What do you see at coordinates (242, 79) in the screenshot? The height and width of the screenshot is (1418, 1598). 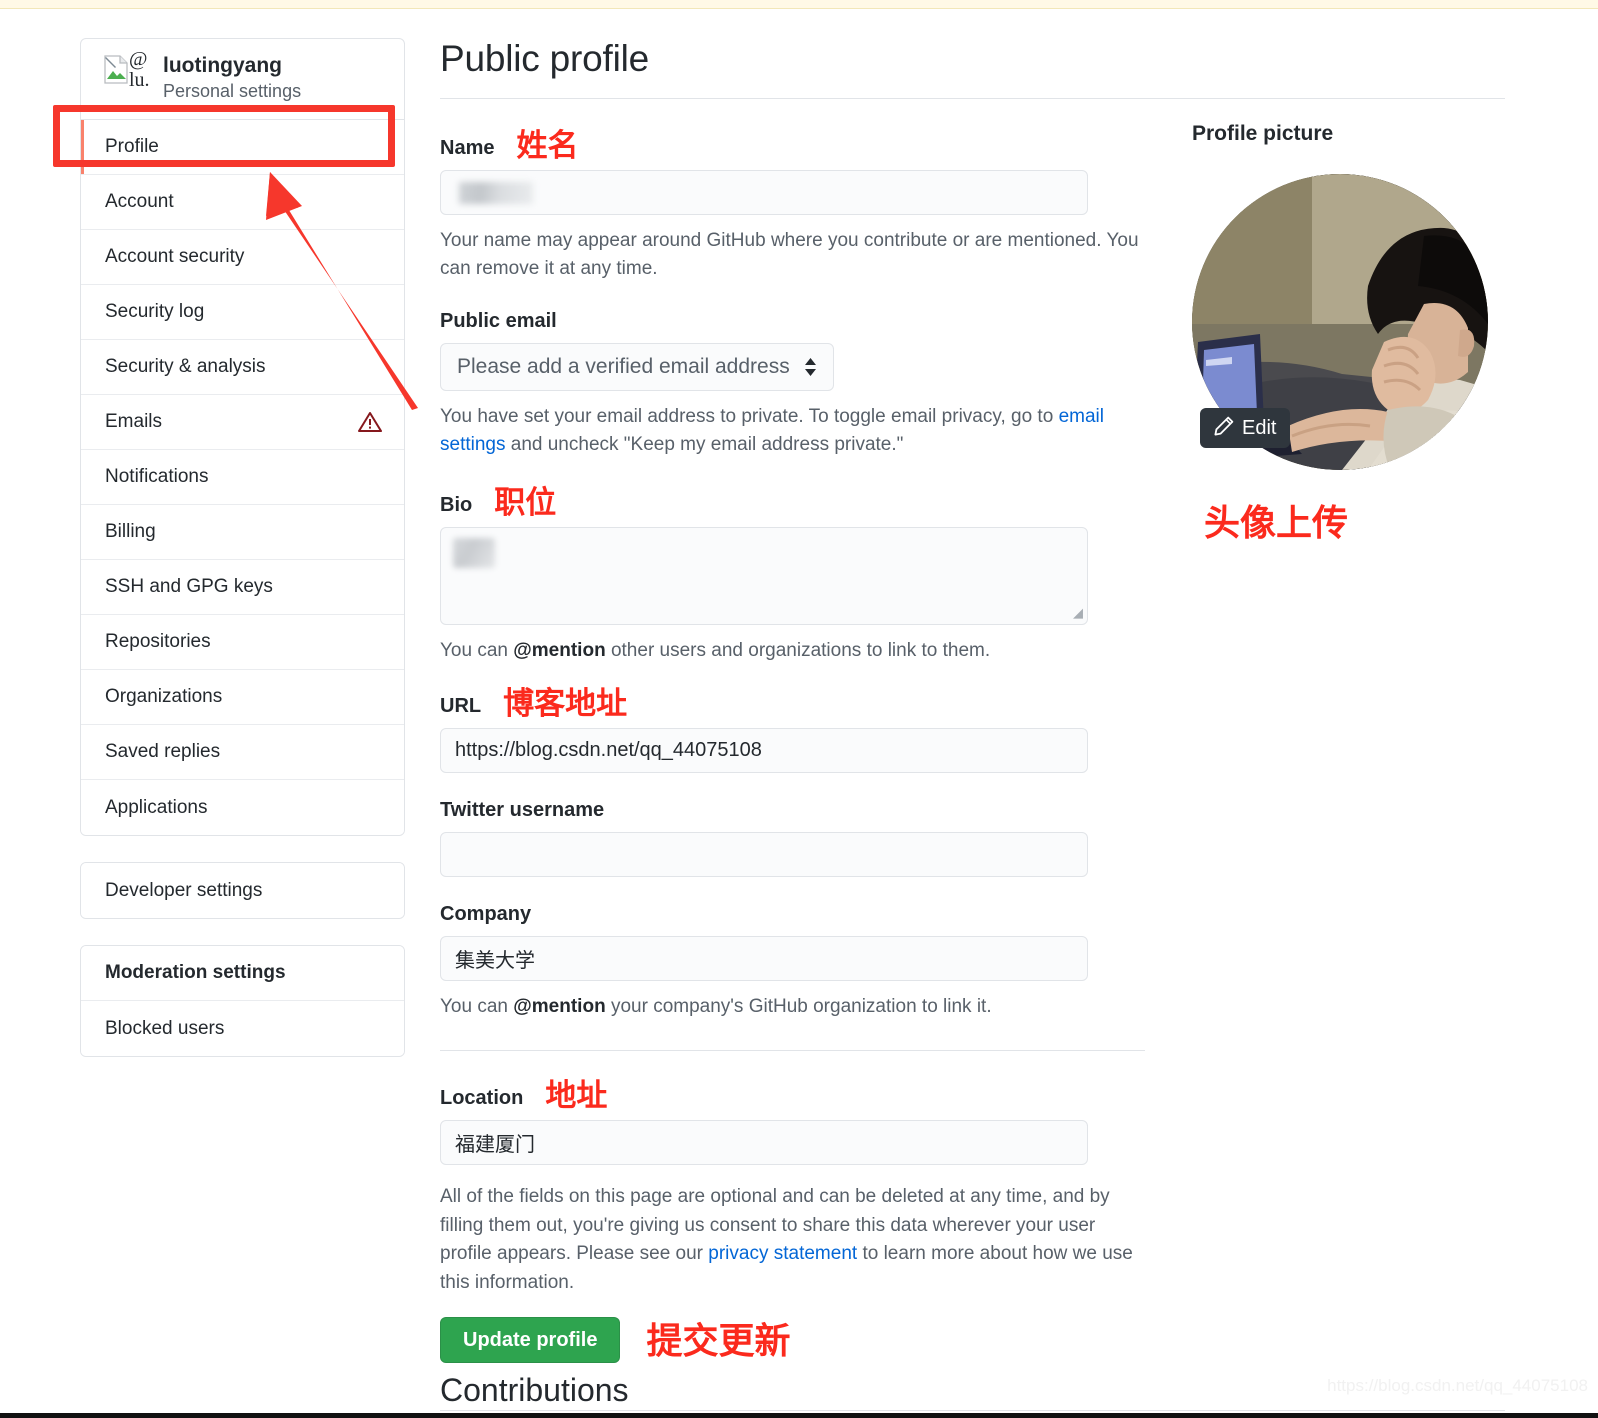 I see `sidebar-user-header: @ lu. luotingyang Personal settings` at bounding box center [242, 79].